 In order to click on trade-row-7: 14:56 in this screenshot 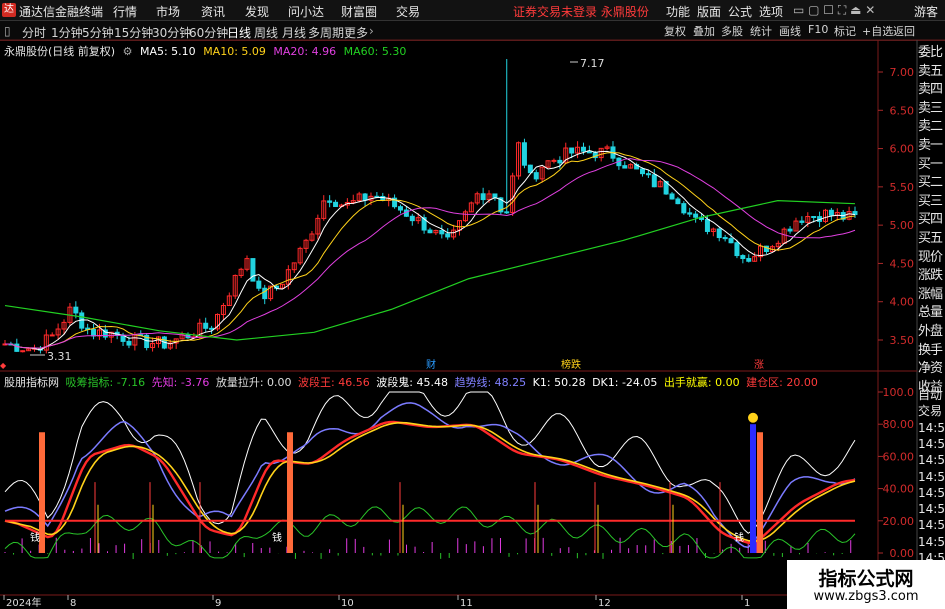, I will do `click(931, 509)`.